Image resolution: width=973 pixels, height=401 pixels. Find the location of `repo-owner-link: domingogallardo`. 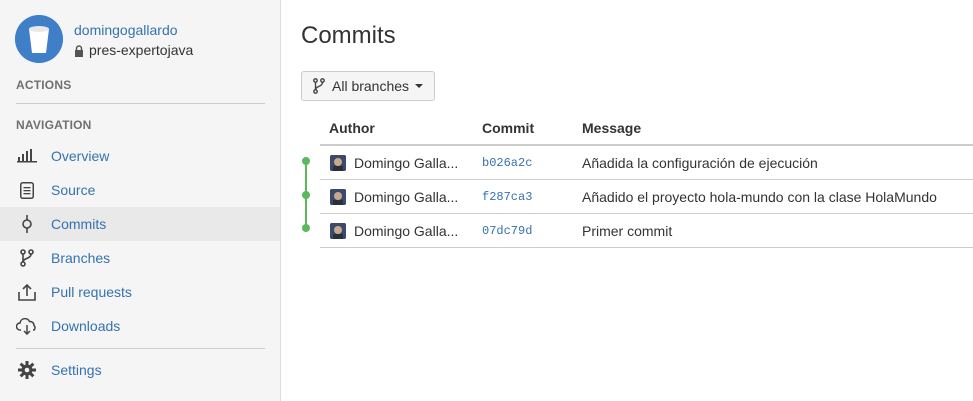

repo-owner-link: domingogallardo is located at coordinates (126, 30).